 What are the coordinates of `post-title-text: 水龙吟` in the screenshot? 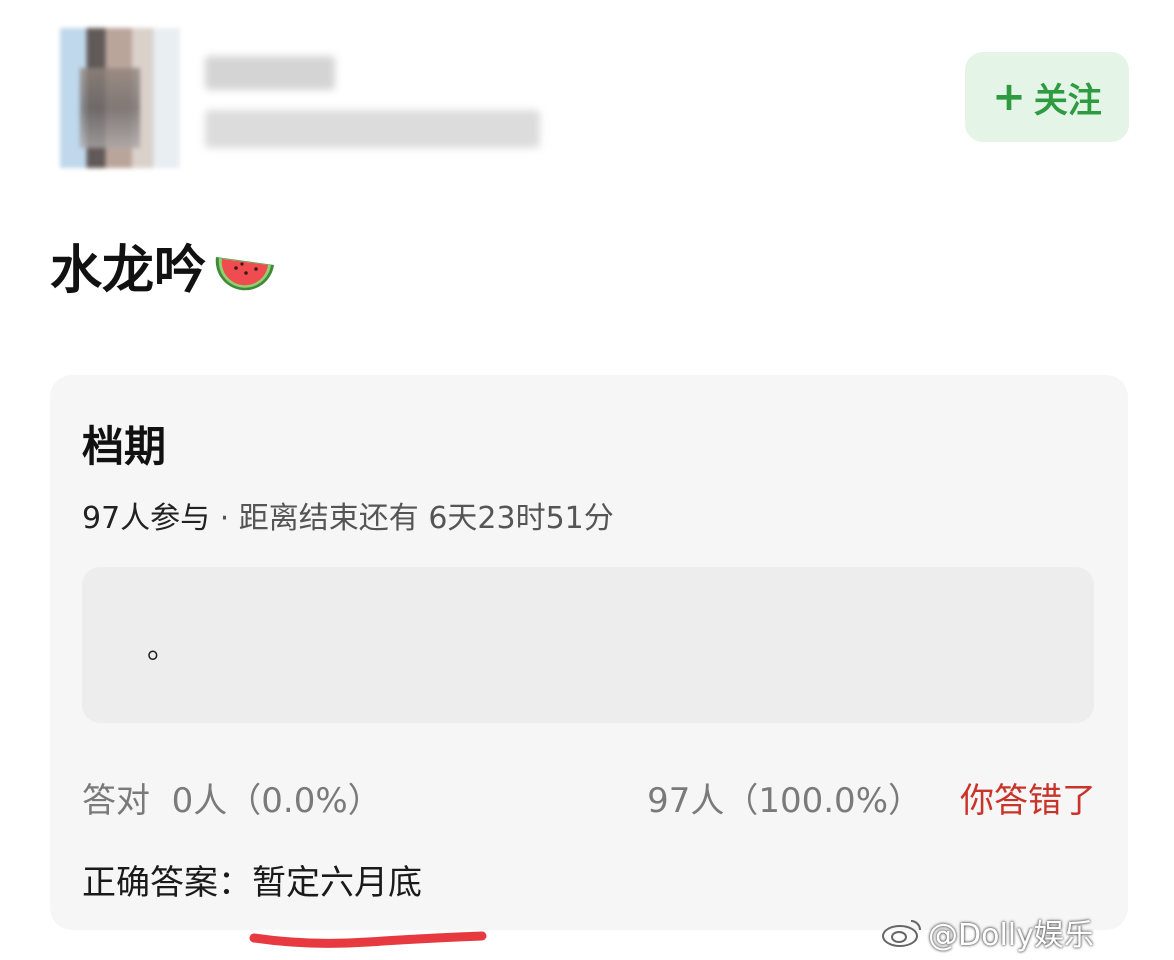 It's located at (128, 270).